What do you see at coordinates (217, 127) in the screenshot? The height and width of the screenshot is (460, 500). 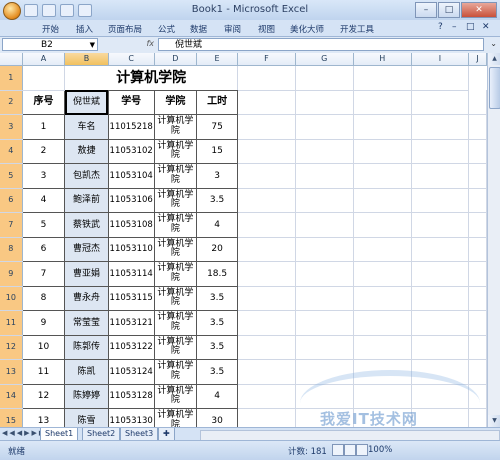 I see `cell: 75` at bounding box center [217, 127].